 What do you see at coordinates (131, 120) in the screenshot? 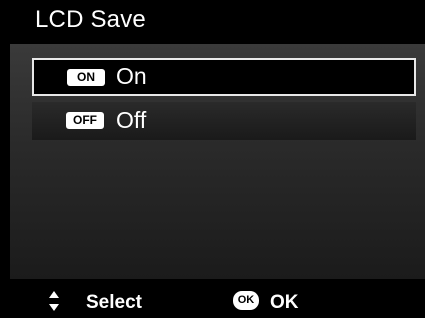
I see `option-off-label: Off` at bounding box center [131, 120].